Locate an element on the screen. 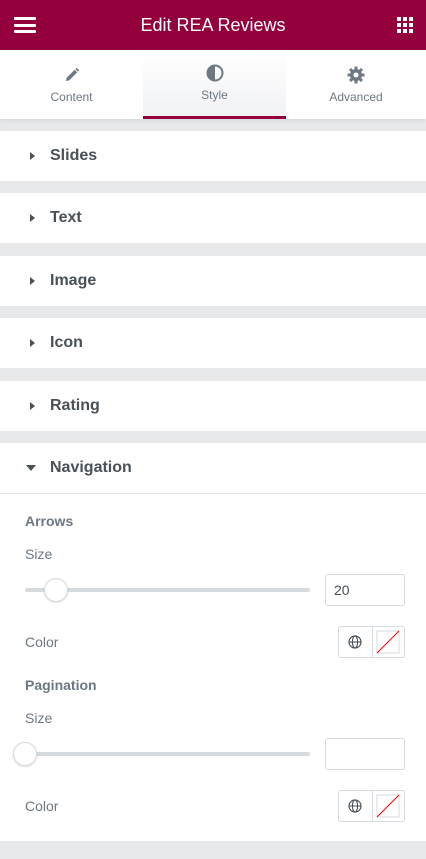 The image size is (426, 859). arrows-size-slider is located at coordinates (167, 590).